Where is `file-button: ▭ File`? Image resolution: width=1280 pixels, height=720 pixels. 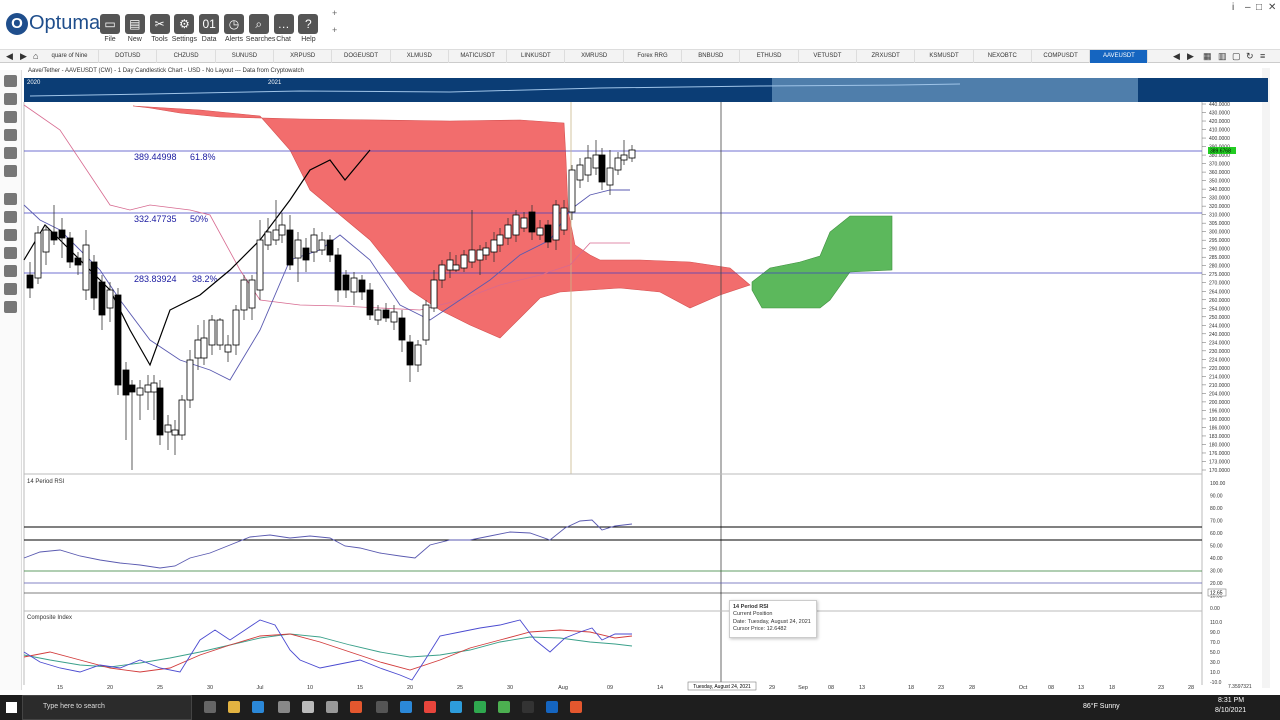
file-button: ▭ File is located at coordinates (110, 28).